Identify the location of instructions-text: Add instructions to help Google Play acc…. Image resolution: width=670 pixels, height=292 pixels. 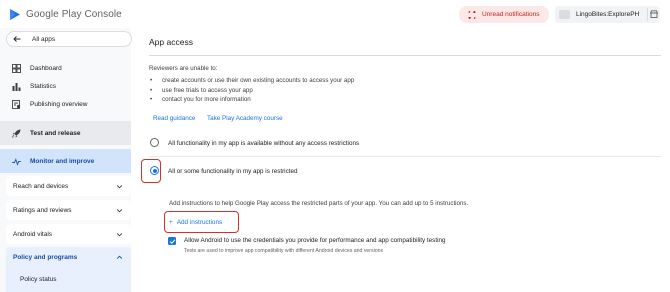
(319, 203).